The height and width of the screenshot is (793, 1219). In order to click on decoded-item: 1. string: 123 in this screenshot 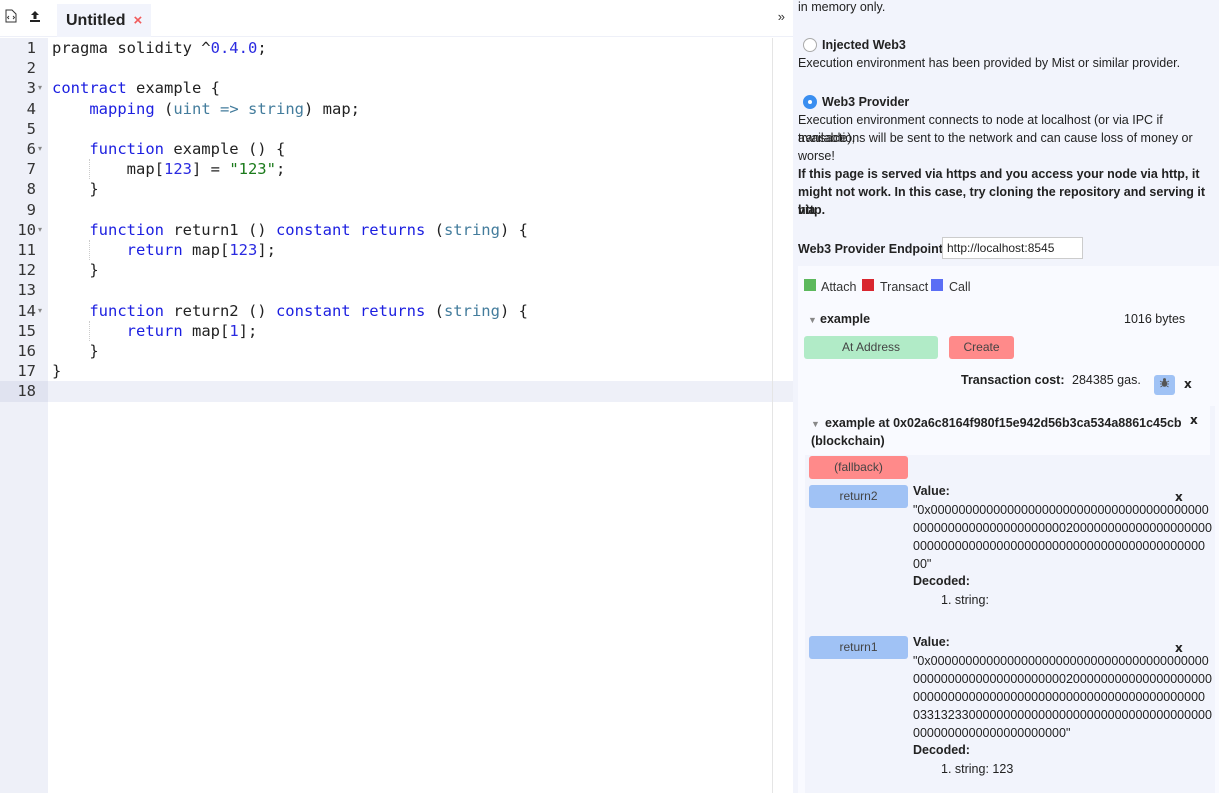, I will do `click(977, 769)`.